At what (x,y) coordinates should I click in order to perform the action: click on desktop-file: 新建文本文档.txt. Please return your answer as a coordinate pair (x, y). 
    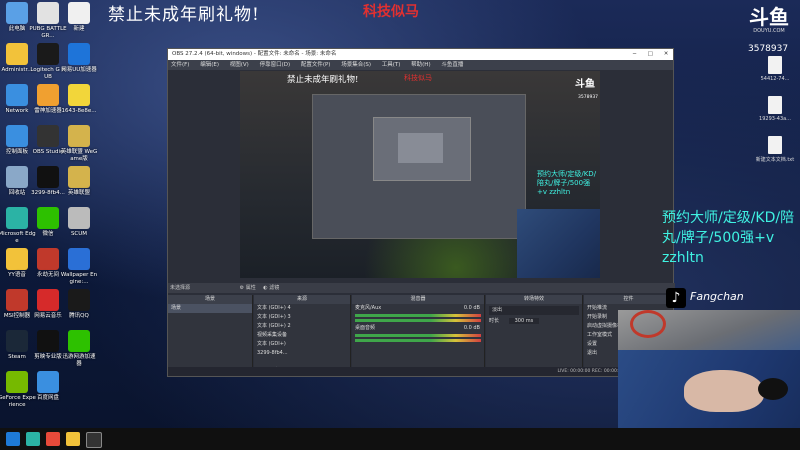
    Looking at the image, I should click on (775, 149).